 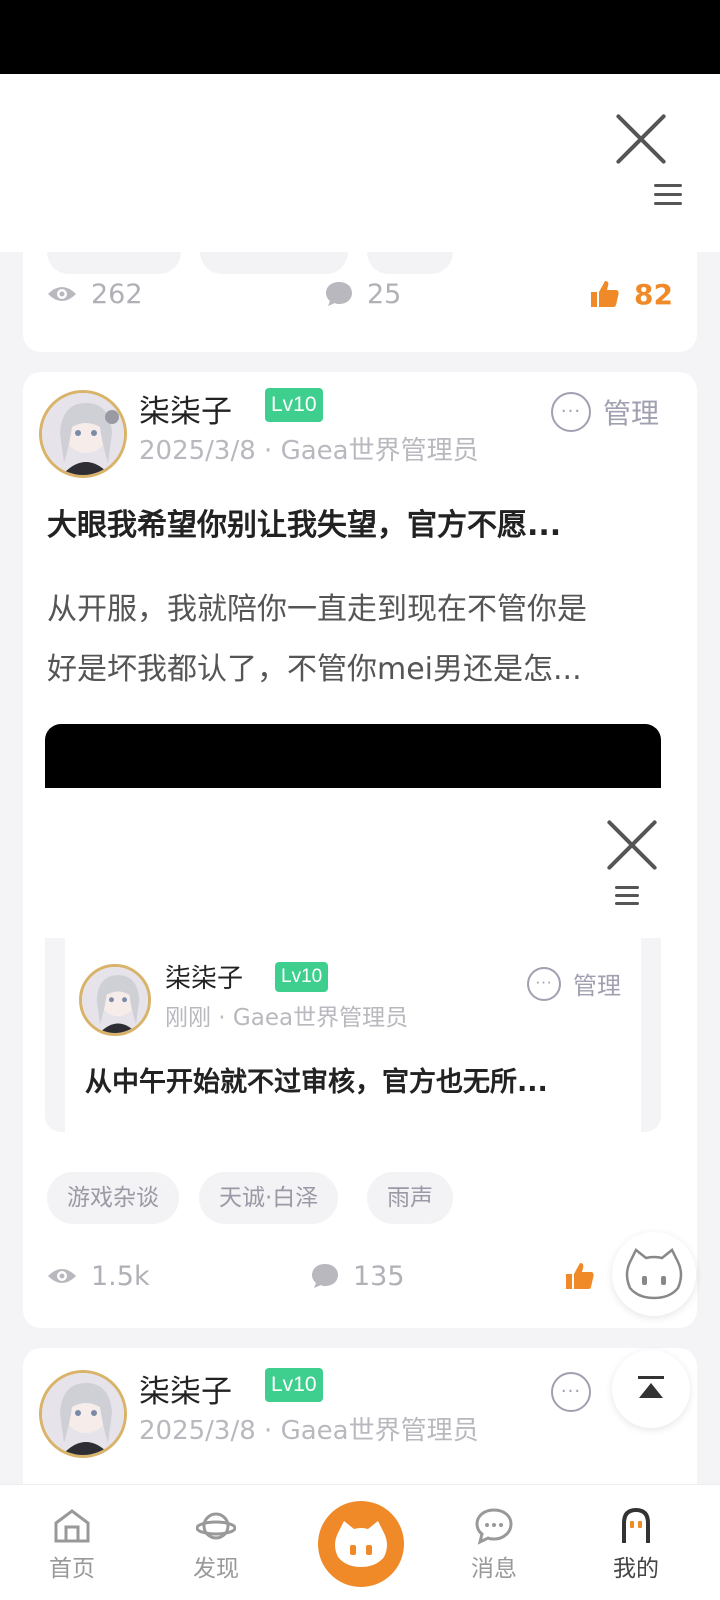 What do you see at coordinates (353, 863) in the screenshot?
I see `embedded-ad-overlay` at bounding box center [353, 863].